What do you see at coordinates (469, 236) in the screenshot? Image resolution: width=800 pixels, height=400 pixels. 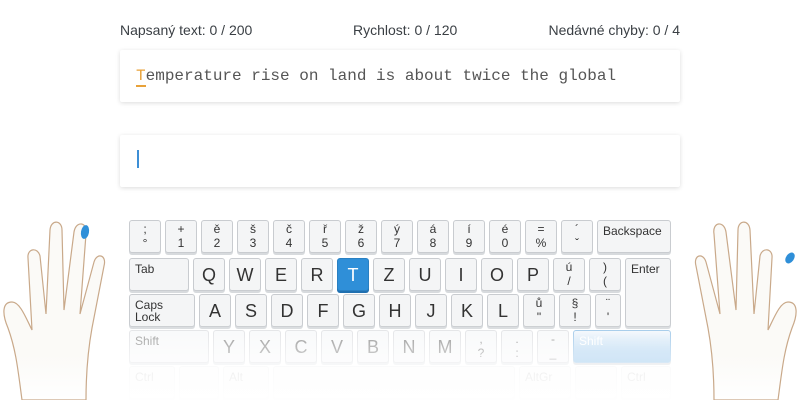 I see `key-9: í9` at bounding box center [469, 236].